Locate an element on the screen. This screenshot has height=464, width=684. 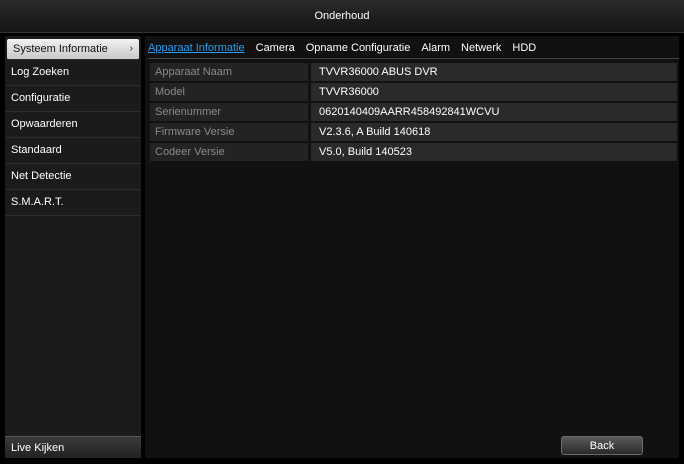
info-row-model: Model TVVR36000 is located at coordinates (413, 92).